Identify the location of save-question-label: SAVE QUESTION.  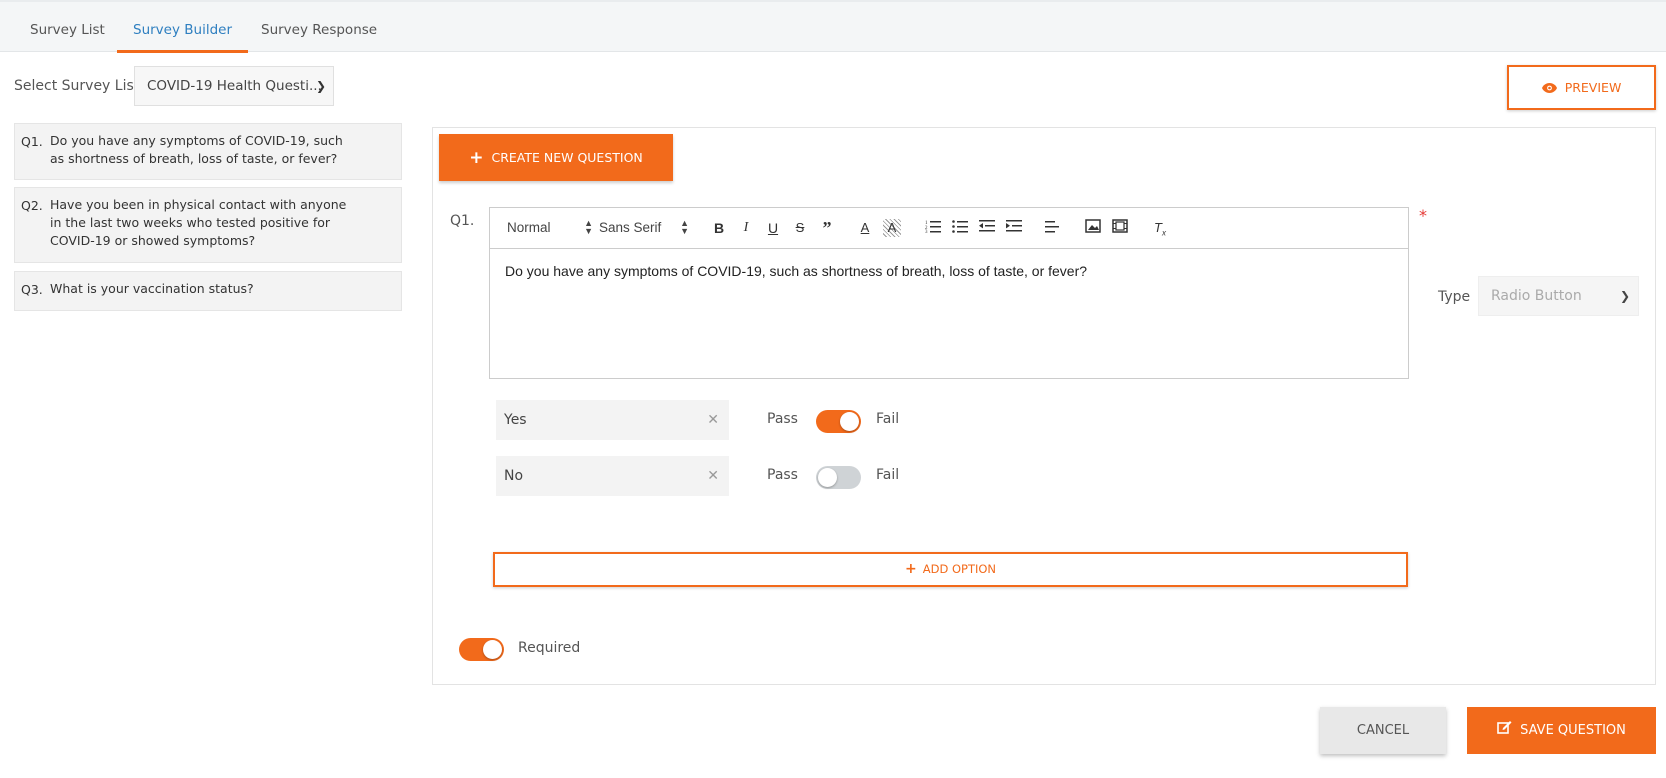
(1573, 730).